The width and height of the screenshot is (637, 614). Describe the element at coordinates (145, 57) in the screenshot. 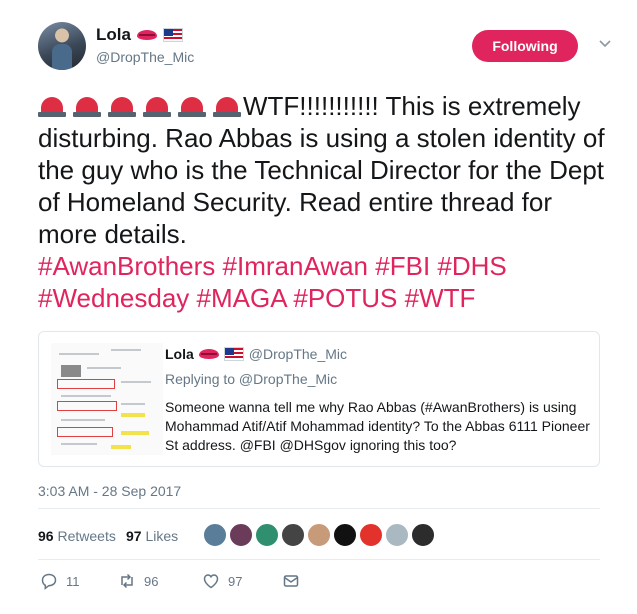

I see `author-handle: @DropThe_Mic` at that location.